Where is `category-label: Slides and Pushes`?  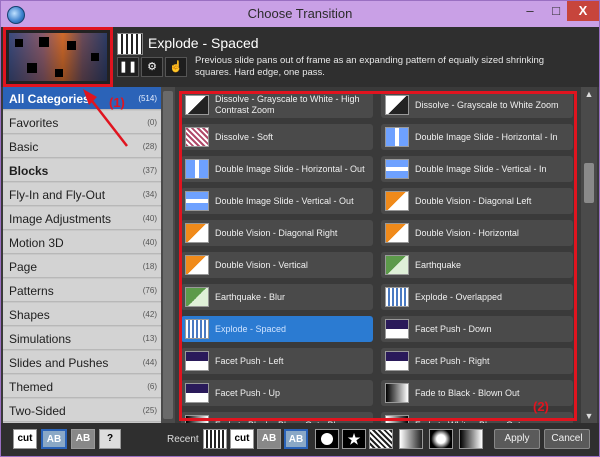
category-label: Slides and Pushes is located at coordinates (59, 363).